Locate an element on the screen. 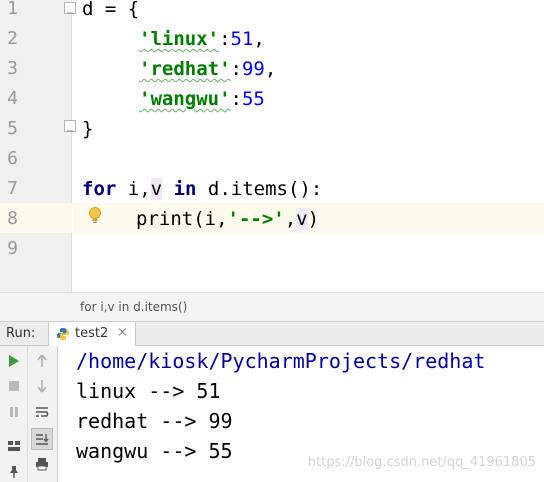 Image resolution: width=544 pixels, height=482 pixels. line-number: 2 is located at coordinates (12, 38).